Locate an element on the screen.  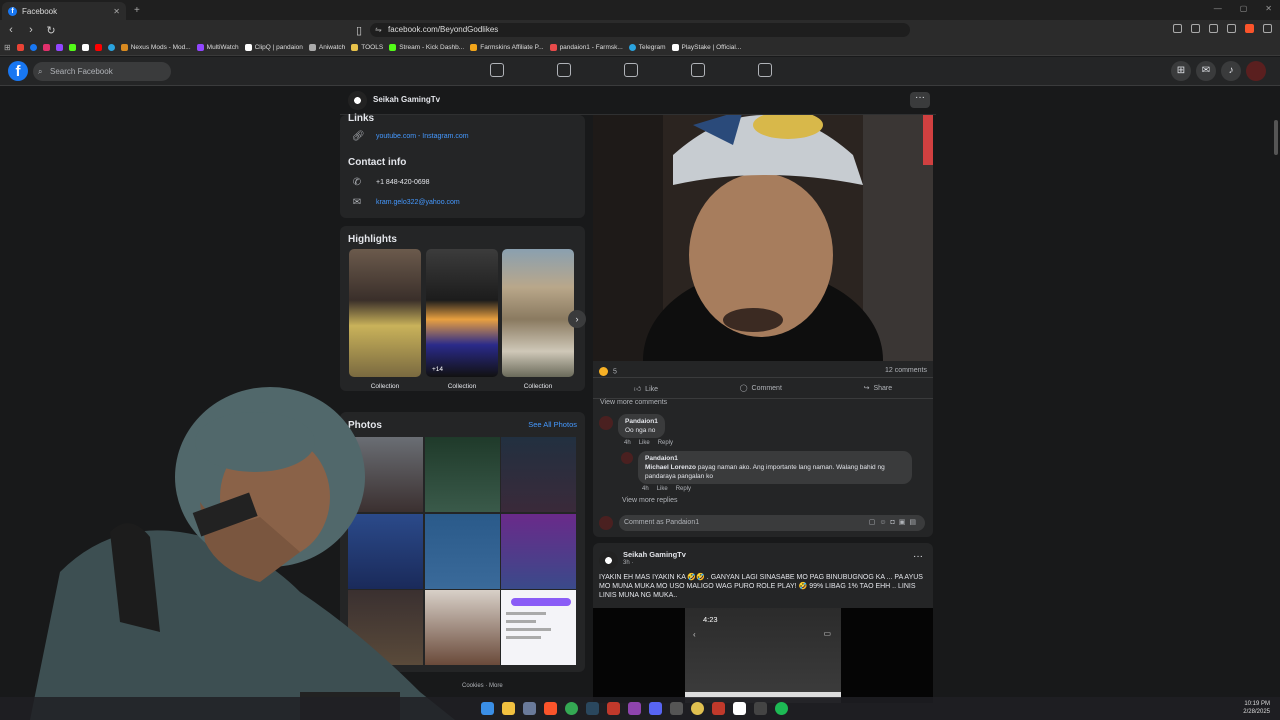
post-author: Seikah GamingTv is located at coordinates (654, 554).